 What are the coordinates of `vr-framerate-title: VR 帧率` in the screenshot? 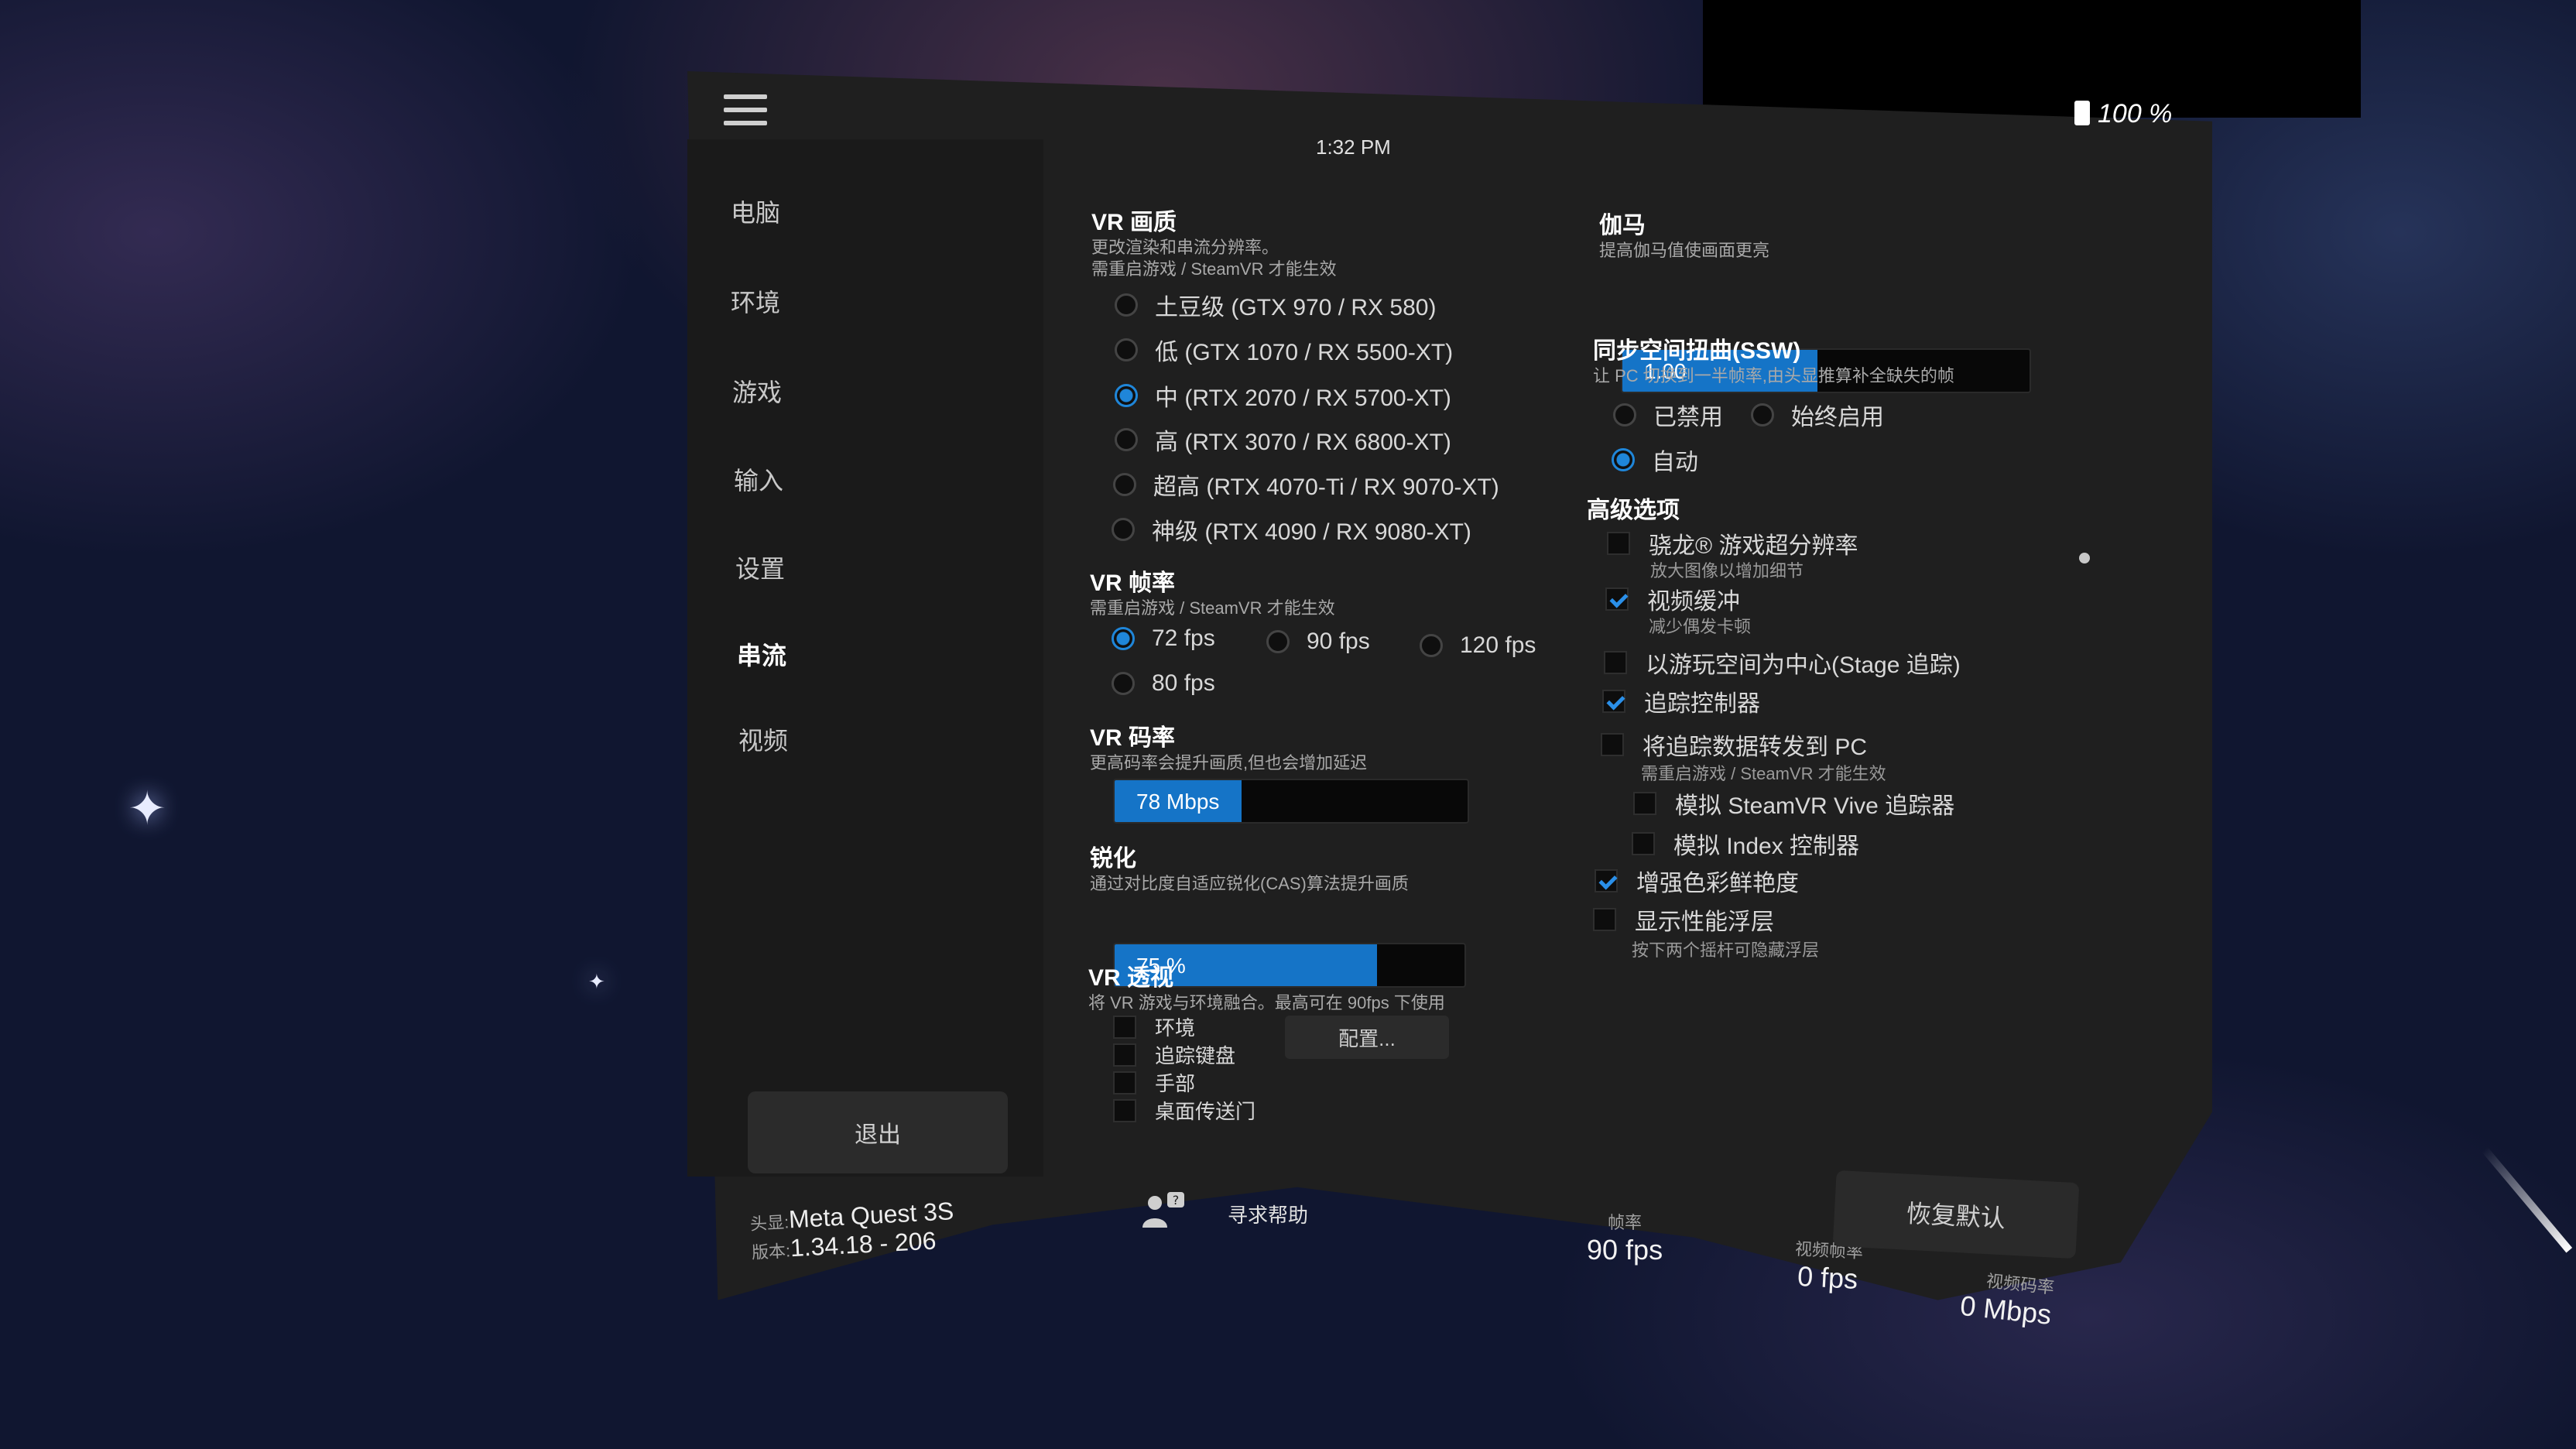 It's located at (1133, 583).